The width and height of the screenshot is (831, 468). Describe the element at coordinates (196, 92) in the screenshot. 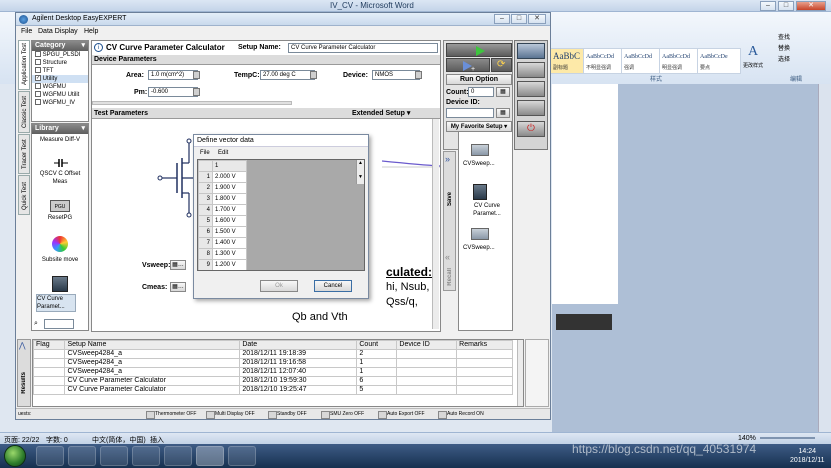

I see `pm-calc-button` at that location.